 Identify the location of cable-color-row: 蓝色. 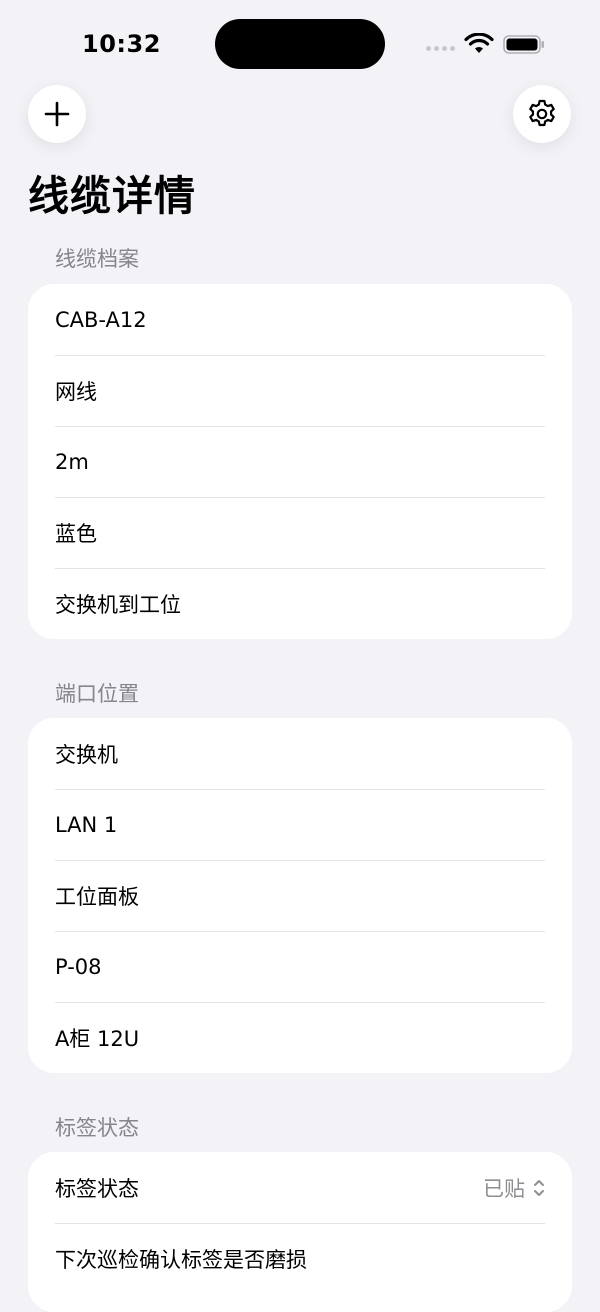
(300, 532).